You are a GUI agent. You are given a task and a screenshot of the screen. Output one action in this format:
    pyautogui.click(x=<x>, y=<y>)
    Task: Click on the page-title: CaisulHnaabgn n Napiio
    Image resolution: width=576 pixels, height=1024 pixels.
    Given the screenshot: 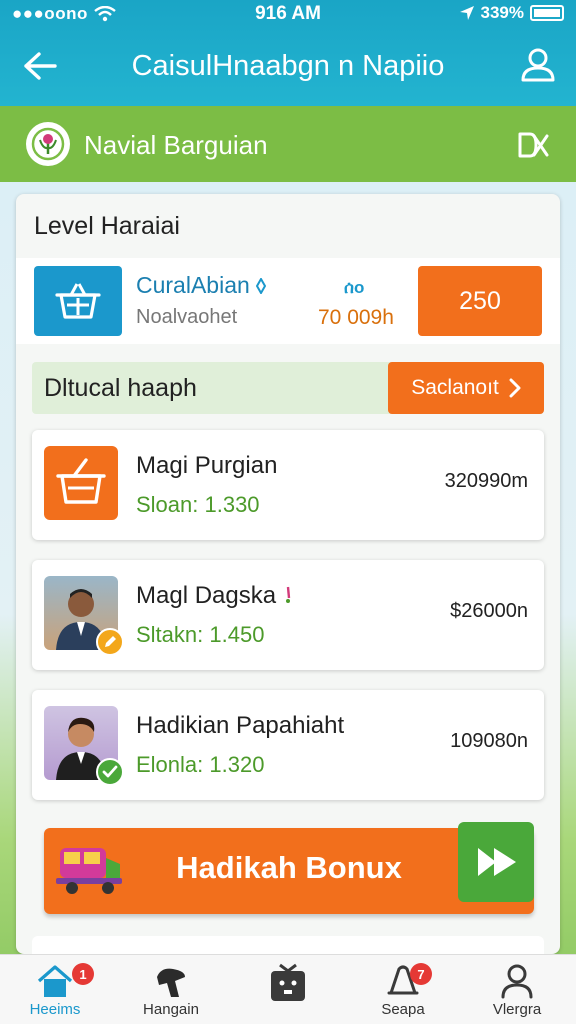 What is the action you would take?
    pyautogui.click(x=288, y=66)
    